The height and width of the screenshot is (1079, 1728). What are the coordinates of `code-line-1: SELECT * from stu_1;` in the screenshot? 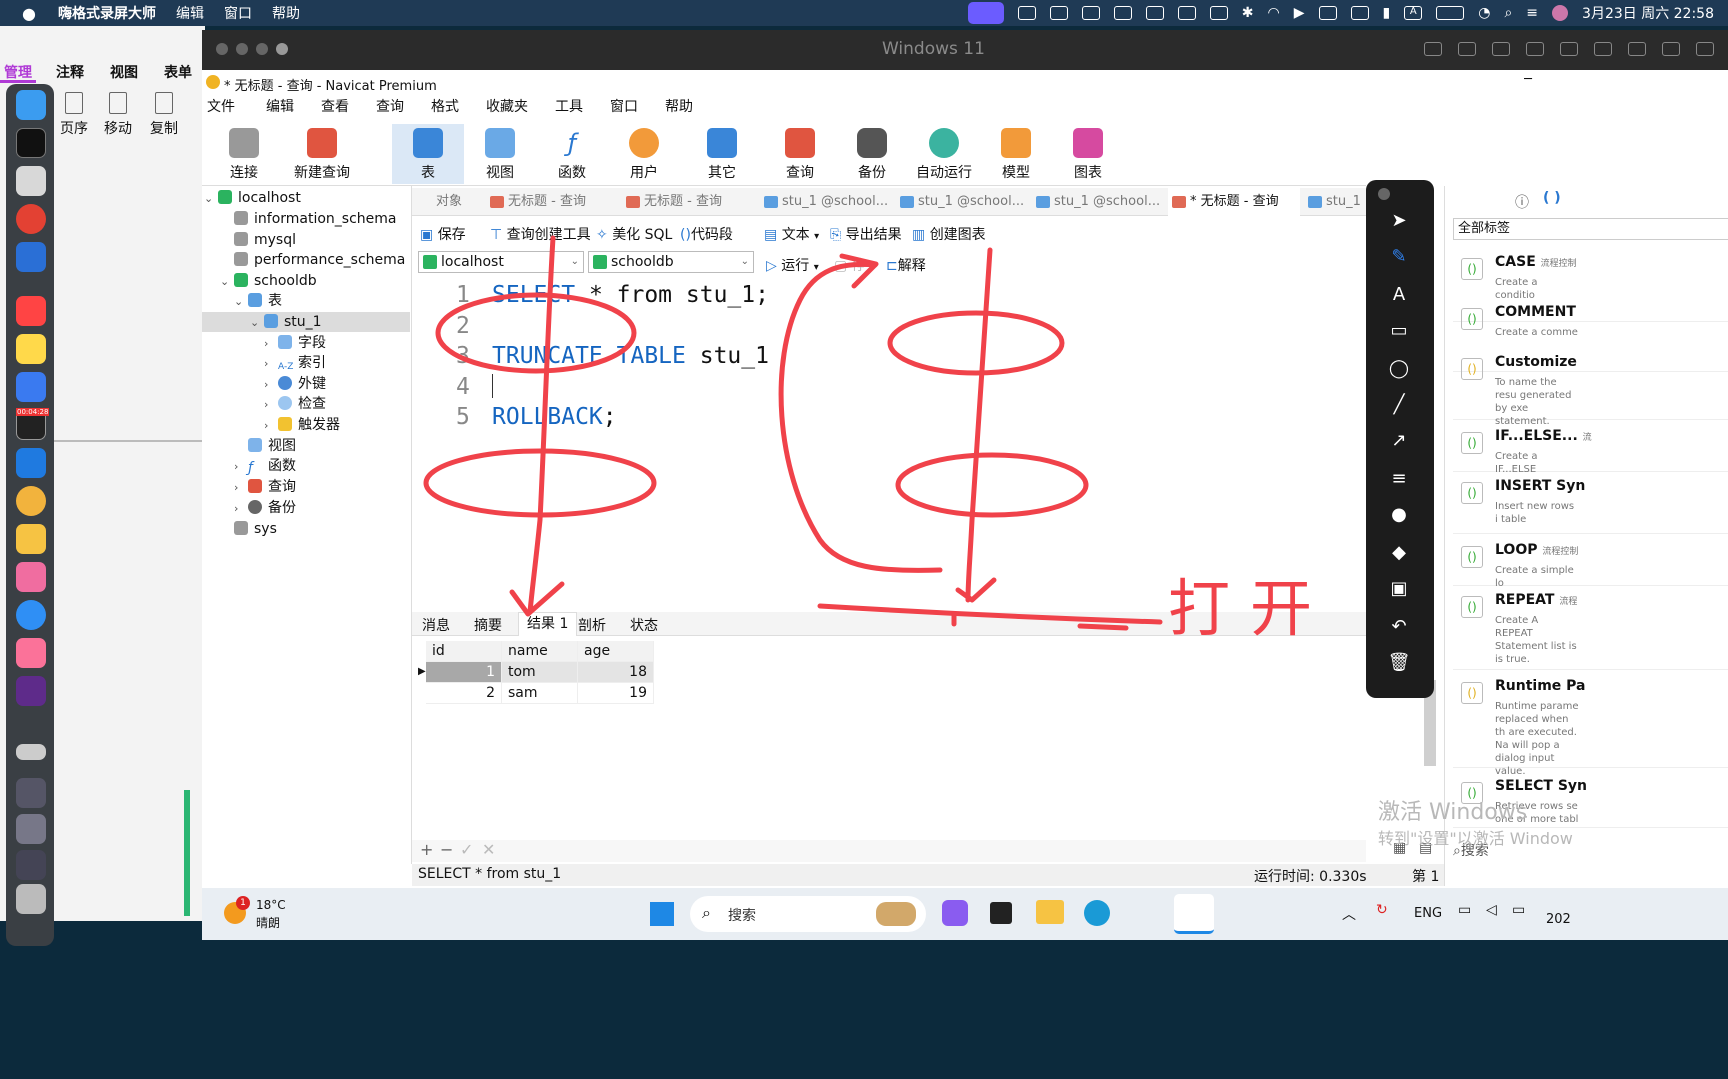 It's located at (630, 295).